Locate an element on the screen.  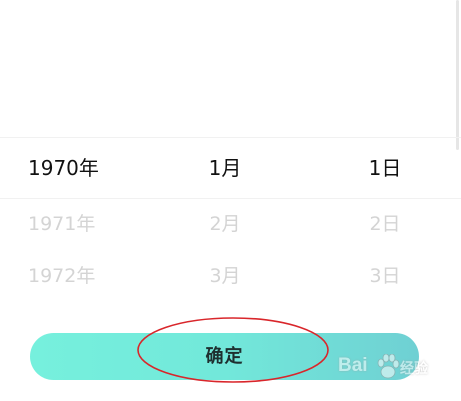
day-option: 2日 is located at coordinates (385, 224).